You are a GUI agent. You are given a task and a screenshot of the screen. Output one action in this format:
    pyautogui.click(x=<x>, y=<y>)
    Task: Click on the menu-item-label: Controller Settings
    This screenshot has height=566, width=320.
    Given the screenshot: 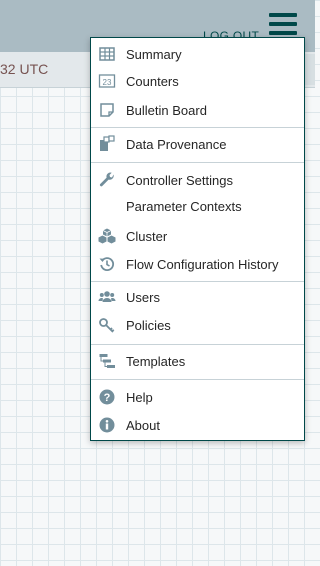 What is the action you would take?
    pyautogui.click(x=179, y=180)
    